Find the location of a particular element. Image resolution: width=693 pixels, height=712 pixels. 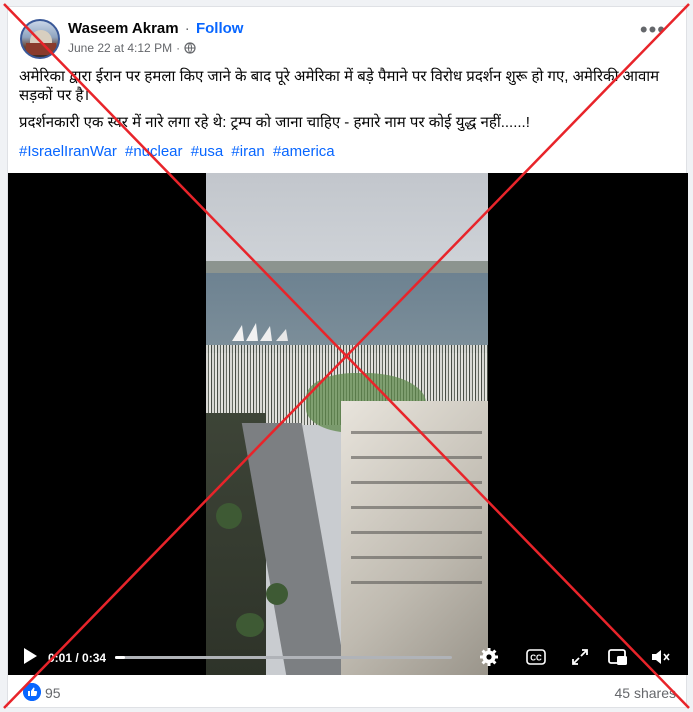

fullscreen-icon is located at coordinates (580, 657).